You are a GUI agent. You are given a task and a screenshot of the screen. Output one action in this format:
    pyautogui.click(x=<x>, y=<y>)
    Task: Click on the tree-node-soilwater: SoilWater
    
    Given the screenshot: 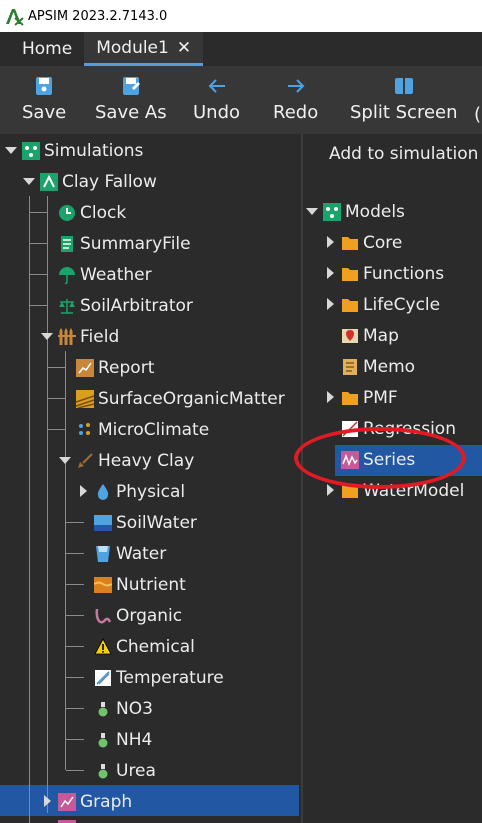 What is the action you would take?
    pyautogui.click(x=145, y=522)
    